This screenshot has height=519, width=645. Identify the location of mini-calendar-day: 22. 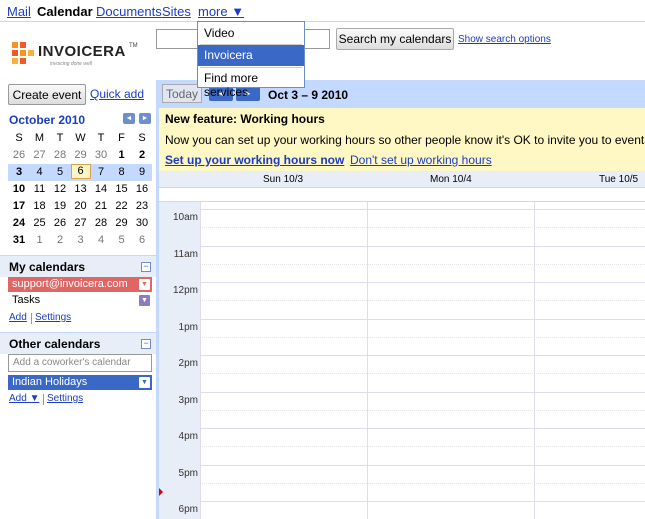
(122, 206).